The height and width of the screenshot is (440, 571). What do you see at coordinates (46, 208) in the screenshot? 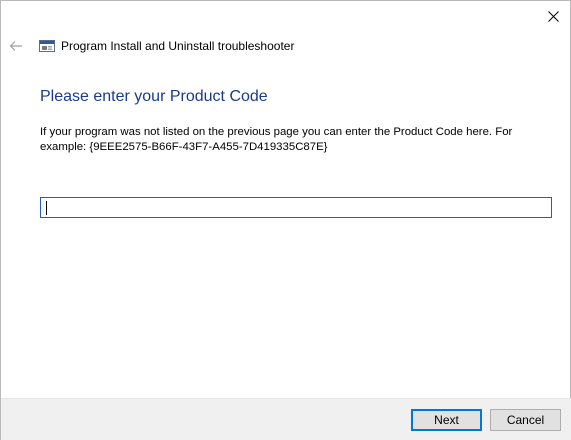
I see `text-caret` at bounding box center [46, 208].